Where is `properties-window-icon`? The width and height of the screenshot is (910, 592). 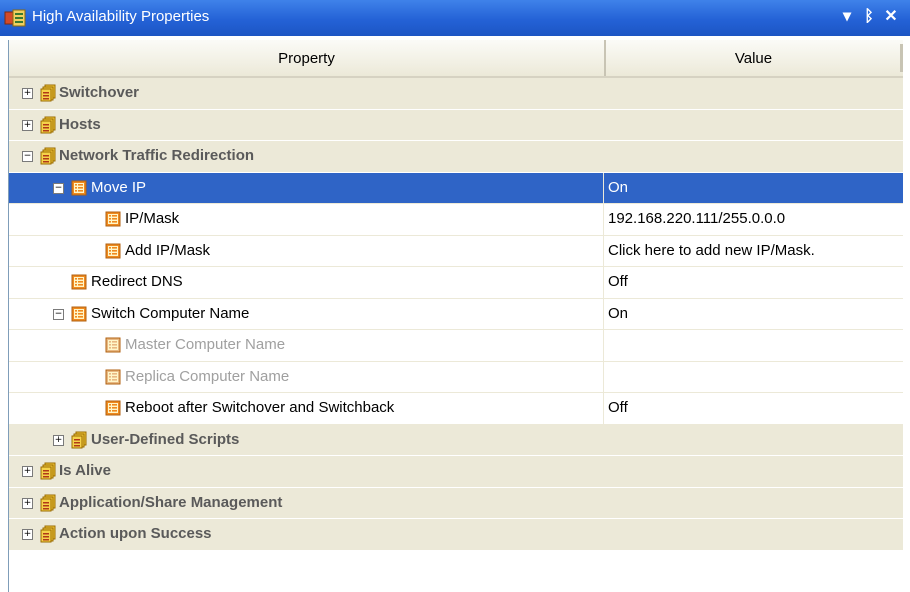
properties-window-icon is located at coordinates (15, 18).